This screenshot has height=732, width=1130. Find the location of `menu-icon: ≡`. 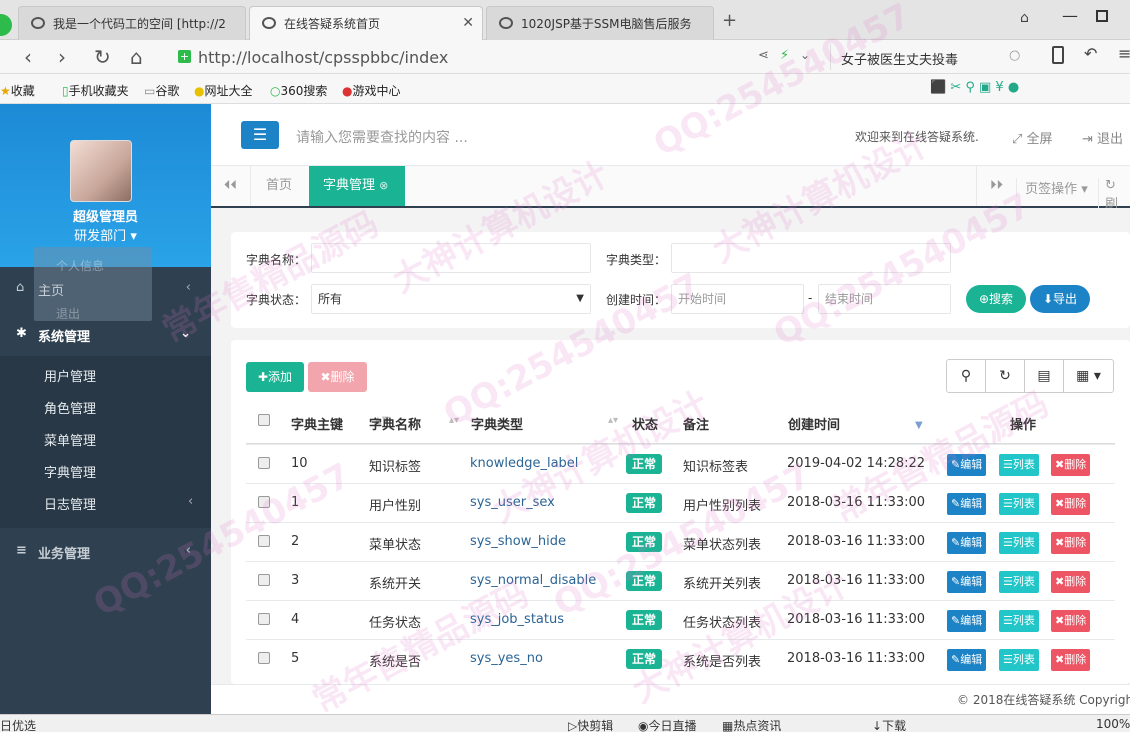

menu-icon: ≡ is located at coordinates (1124, 53).